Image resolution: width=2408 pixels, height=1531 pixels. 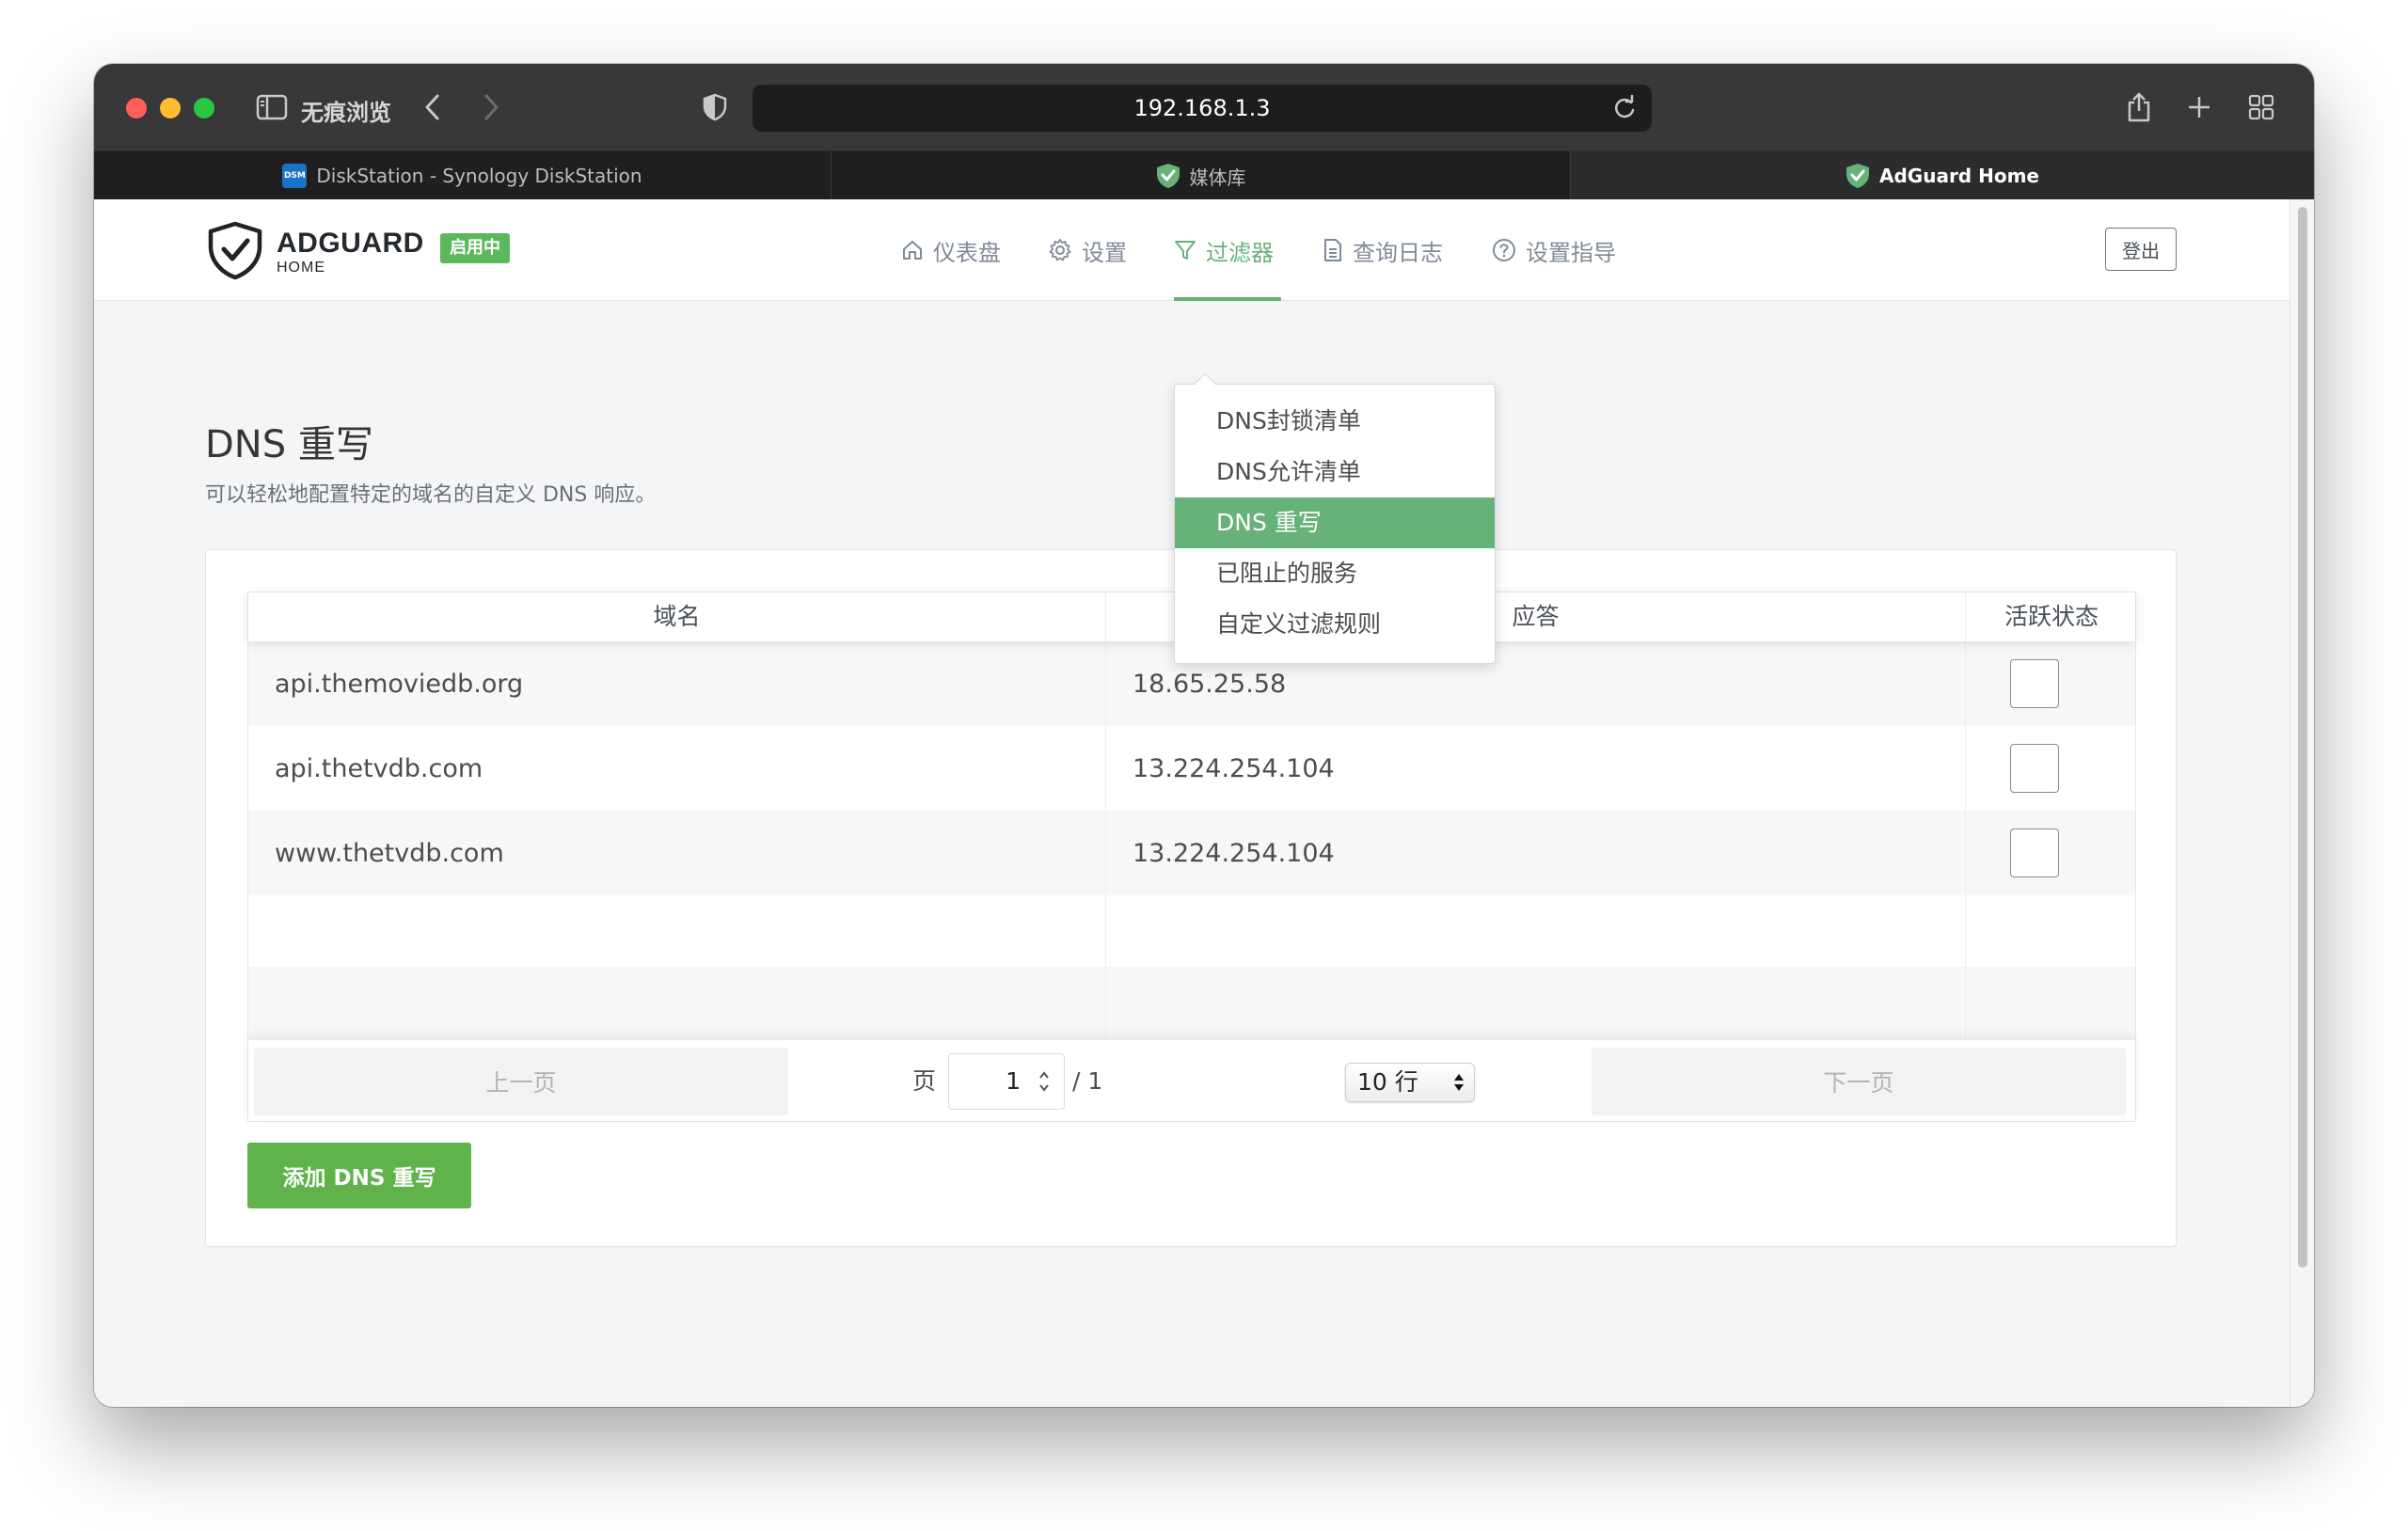 What do you see at coordinates (1088, 1081) in the screenshot?
I see `page-total: / 1` at bounding box center [1088, 1081].